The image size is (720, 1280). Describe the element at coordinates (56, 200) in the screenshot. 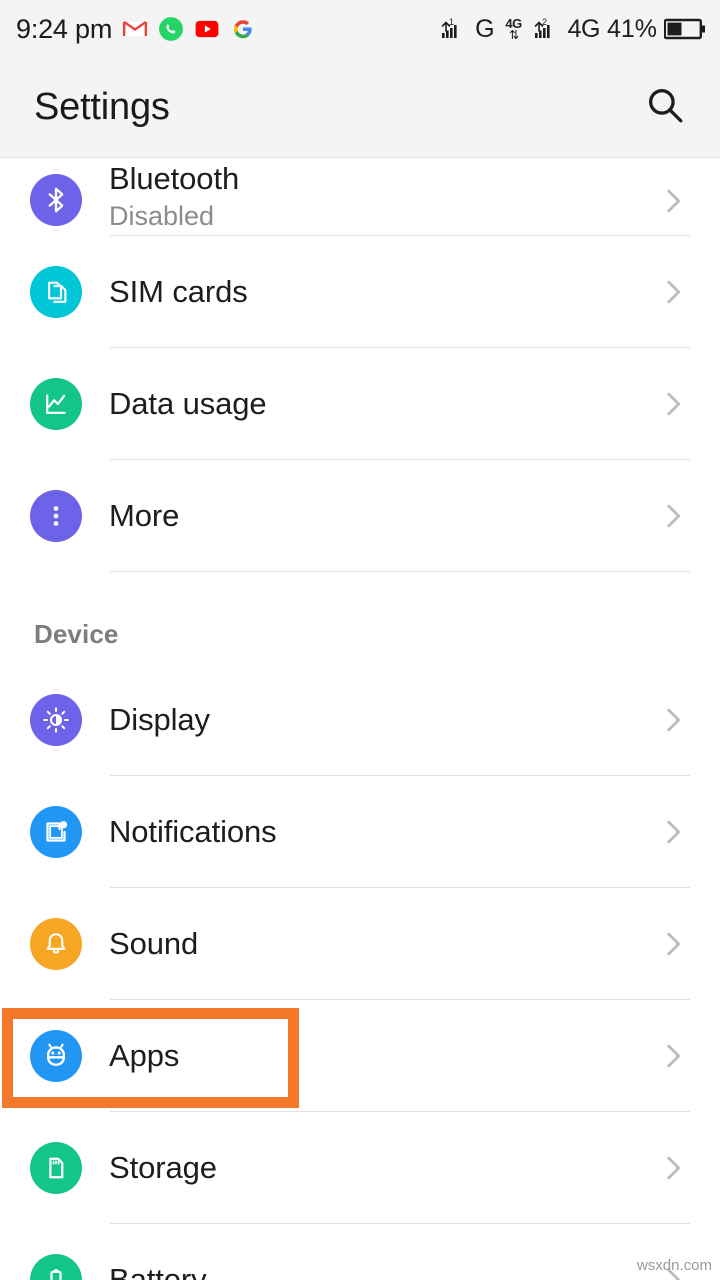

I see `bluetooth-icon` at that location.